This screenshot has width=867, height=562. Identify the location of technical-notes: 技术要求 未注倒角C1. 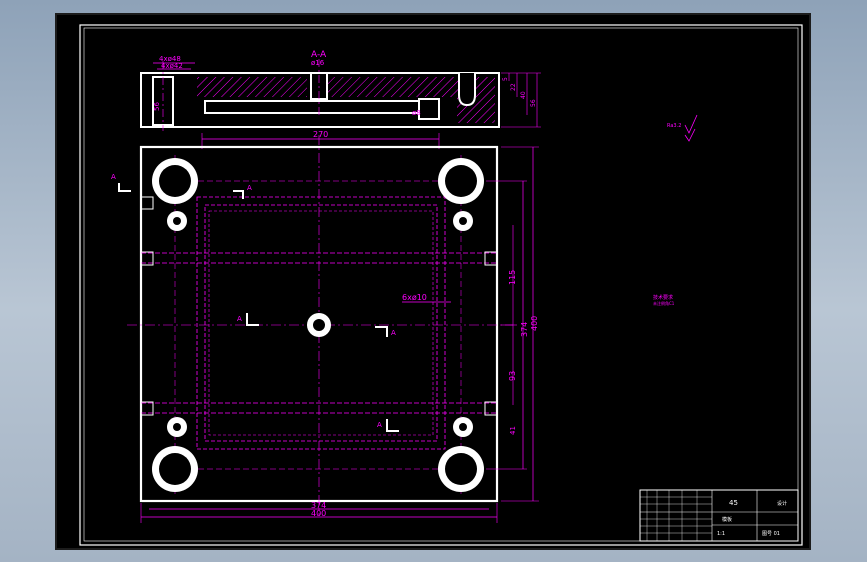
(664, 300).